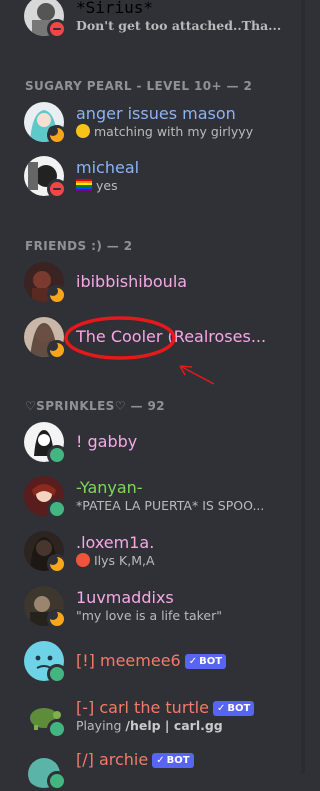 This screenshot has width=320, height=791. What do you see at coordinates (185, 132) in the screenshot?
I see `member-status-text: matching with my girlyyy` at bounding box center [185, 132].